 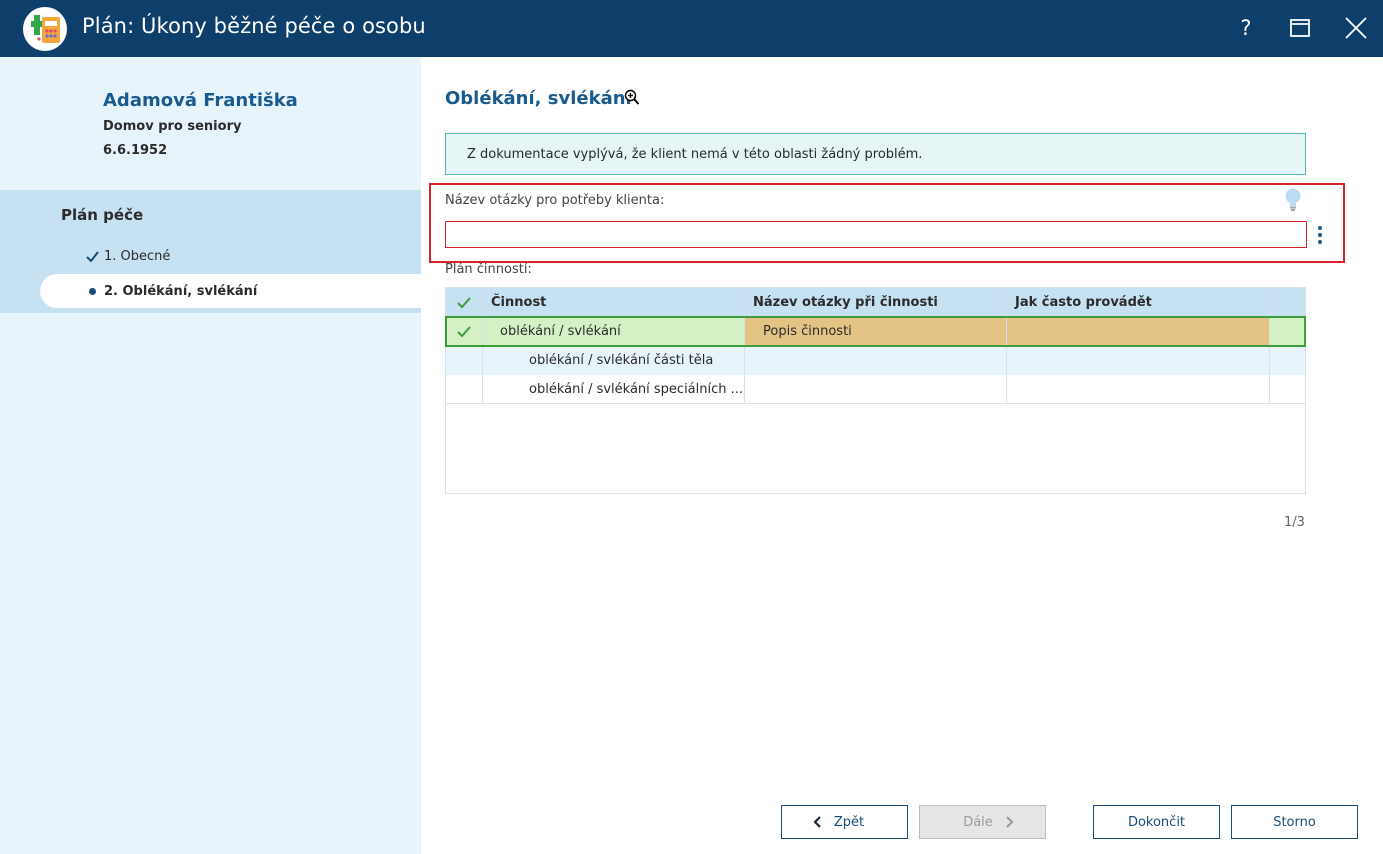 I want to click on title-bar: Plán: Úkony běžné péče o osobu ?, so click(x=691, y=28).